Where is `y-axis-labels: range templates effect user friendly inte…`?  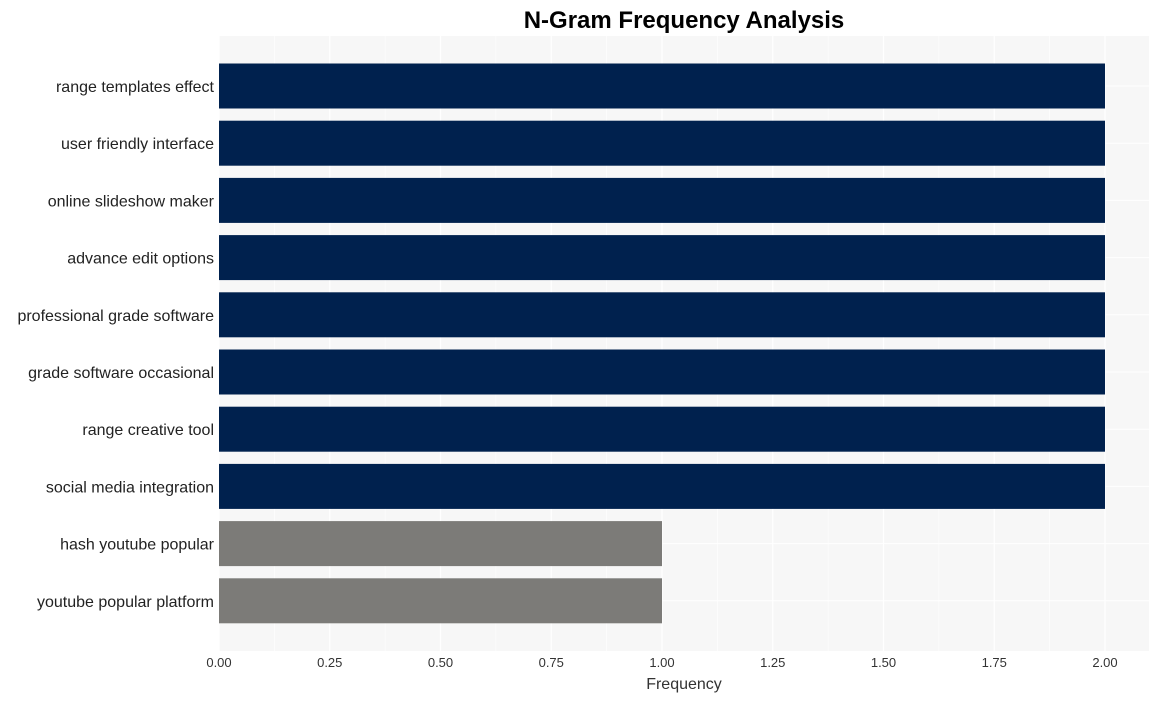 y-axis-labels: range templates effect user friendly inte… is located at coordinates (115, 345).